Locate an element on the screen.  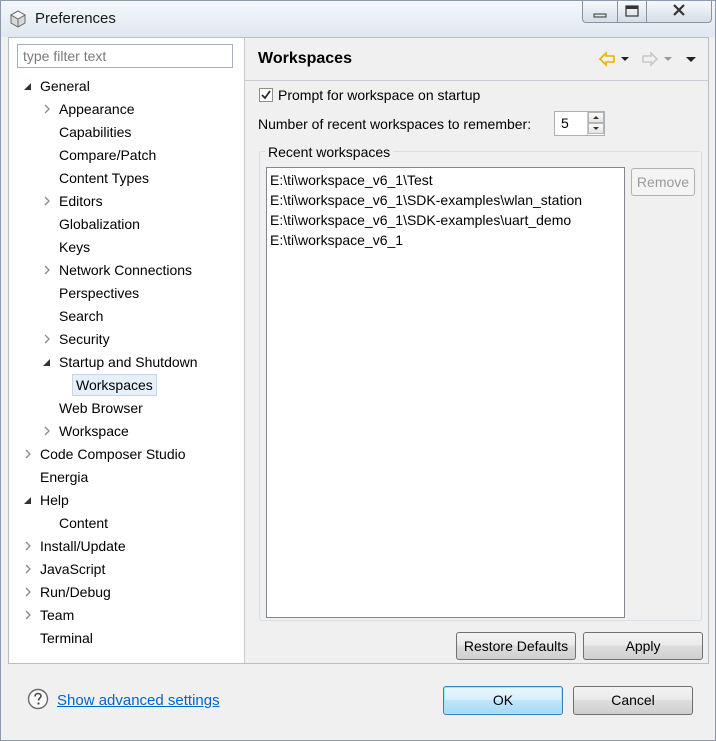
tree-item-label: Help is located at coordinates (54, 500).